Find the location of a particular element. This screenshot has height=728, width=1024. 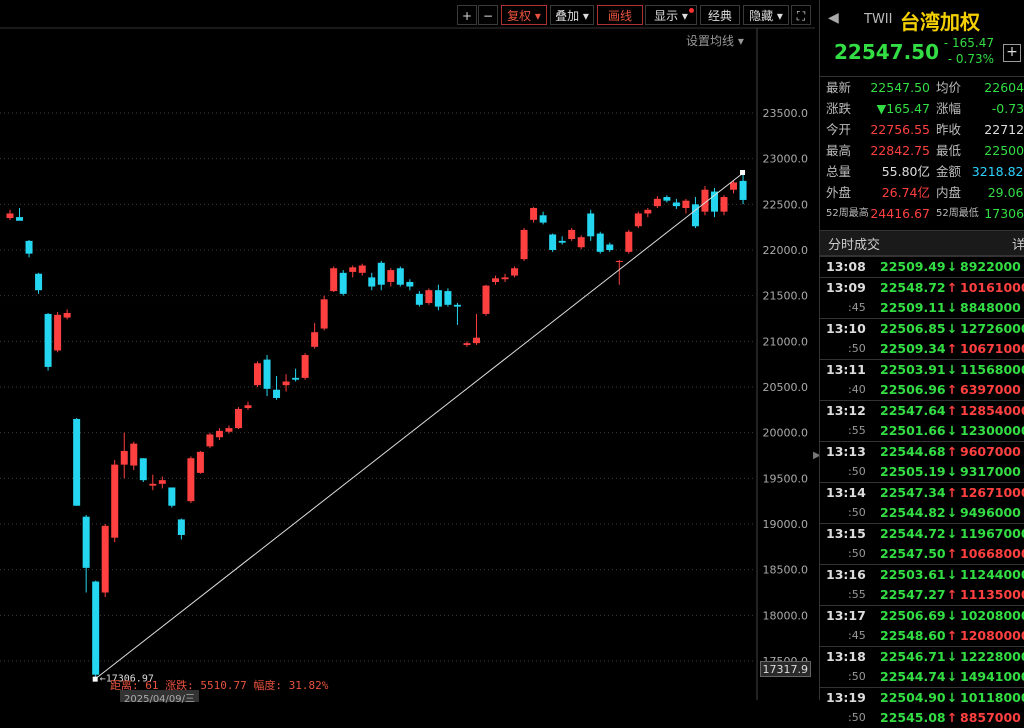

date-tooltip: 2025/04/09/三 is located at coordinates (160, 697).